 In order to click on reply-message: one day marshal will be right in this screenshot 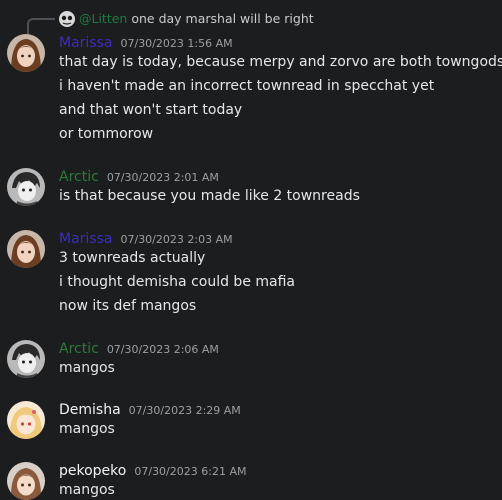, I will do `click(222, 18)`.